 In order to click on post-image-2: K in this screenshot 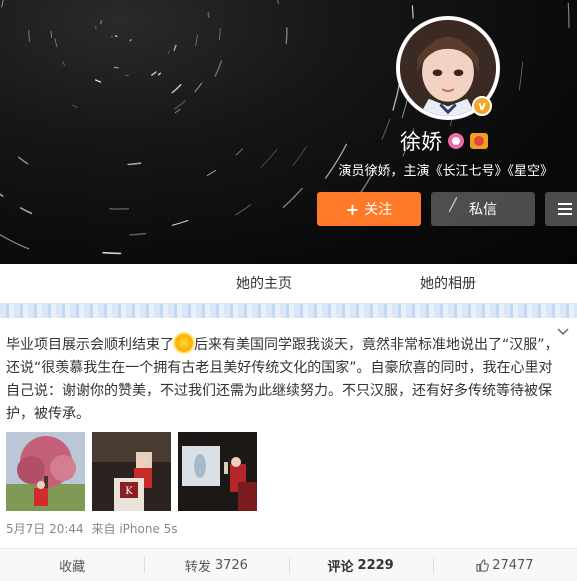, I will do `click(131, 471)`.